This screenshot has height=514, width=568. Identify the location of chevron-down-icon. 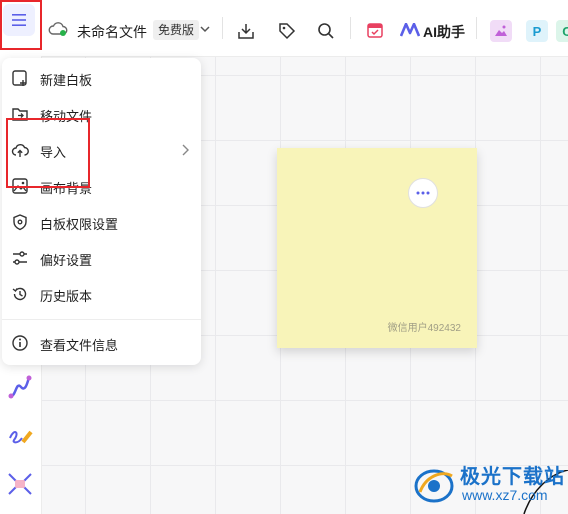
(205, 29).